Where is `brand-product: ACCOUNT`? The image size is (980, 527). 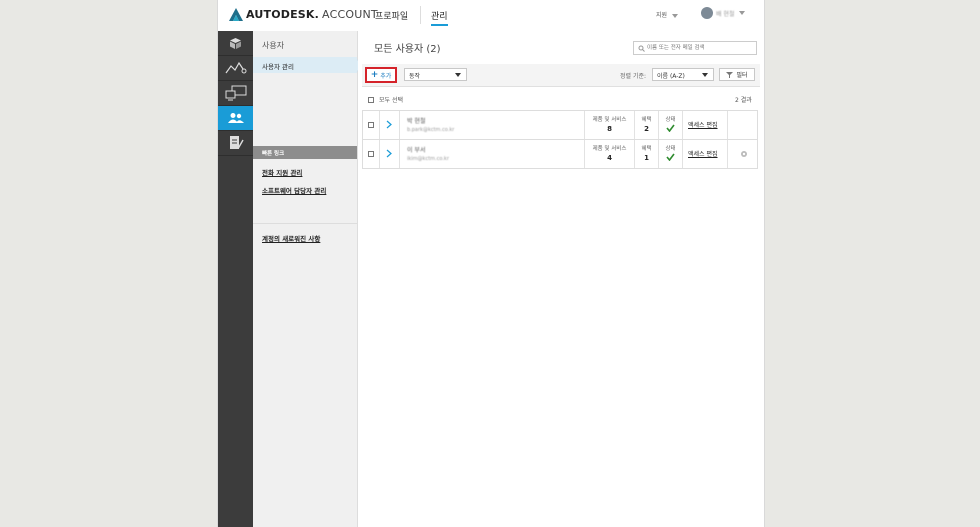
brand-product: ACCOUNT is located at coordinates (350, 14).